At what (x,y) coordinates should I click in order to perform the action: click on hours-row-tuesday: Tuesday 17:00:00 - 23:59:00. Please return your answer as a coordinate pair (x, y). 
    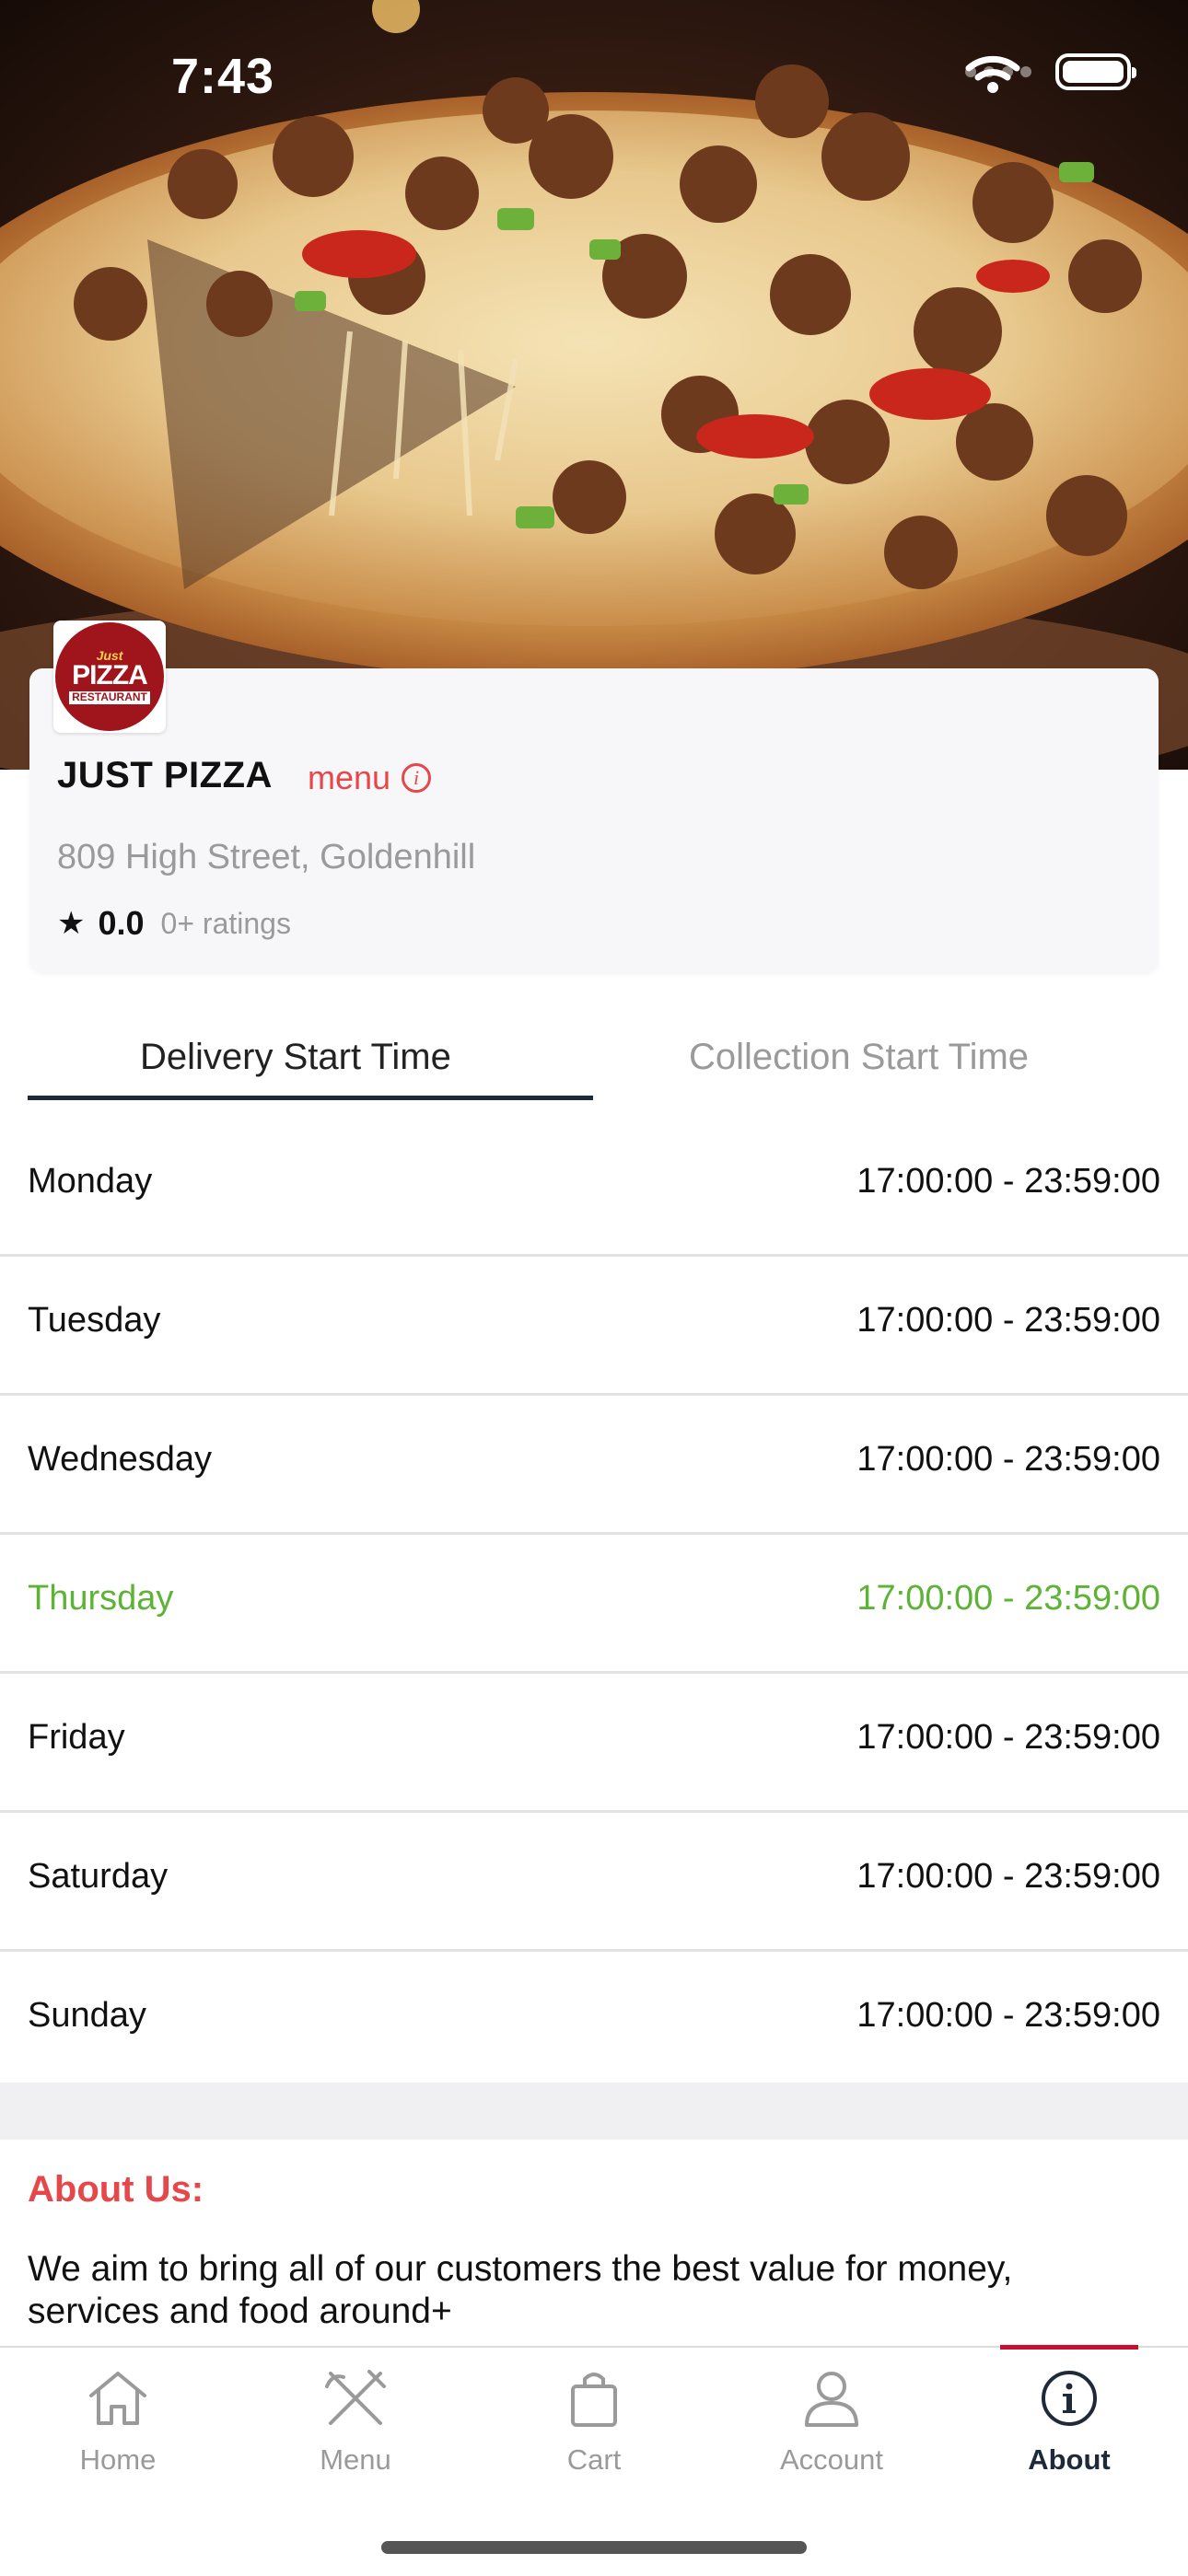
    Looking at the image, I should click on (594, 1326).